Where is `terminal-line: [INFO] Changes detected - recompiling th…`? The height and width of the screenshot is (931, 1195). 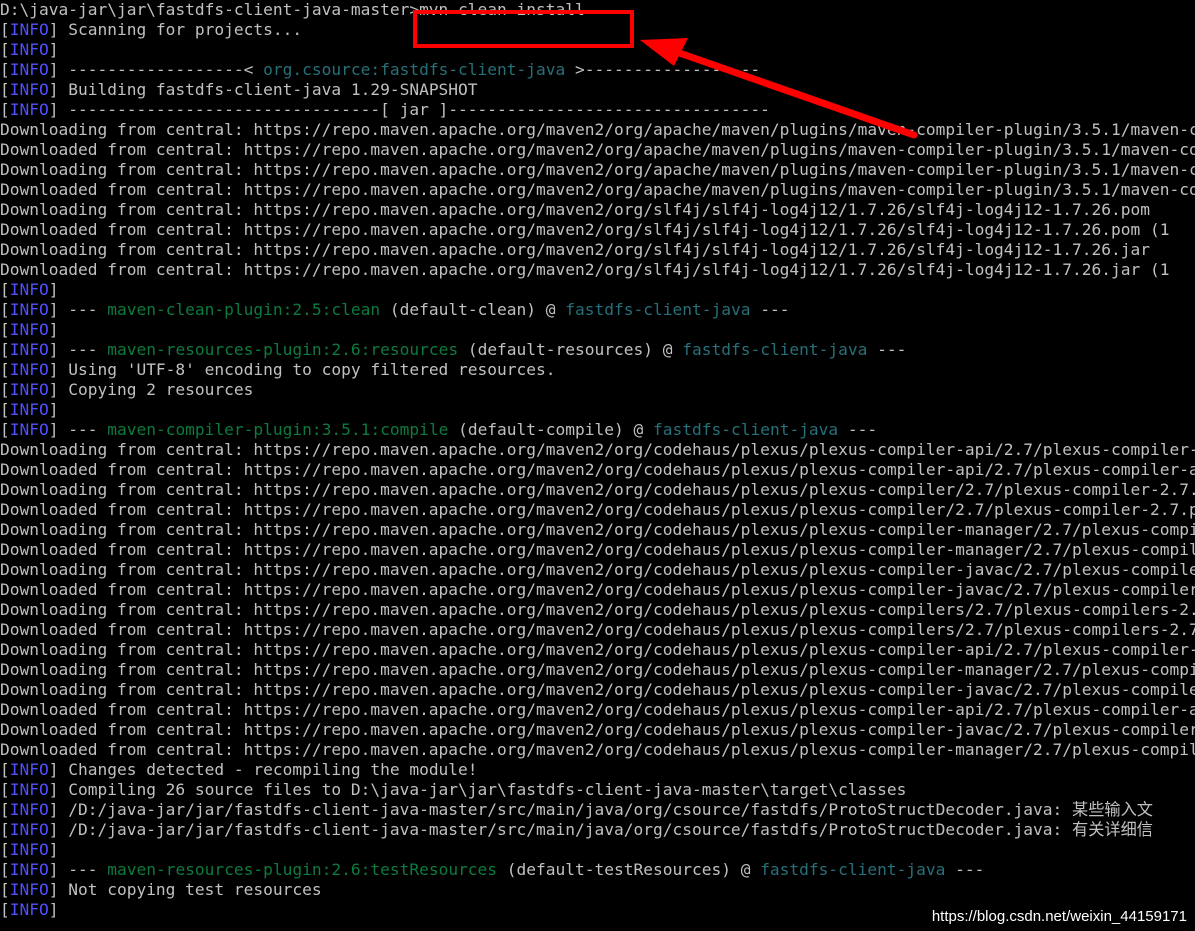 terminal-line: [INFO] Changes detected - recompiling th… is located at coordinates (597, 770).